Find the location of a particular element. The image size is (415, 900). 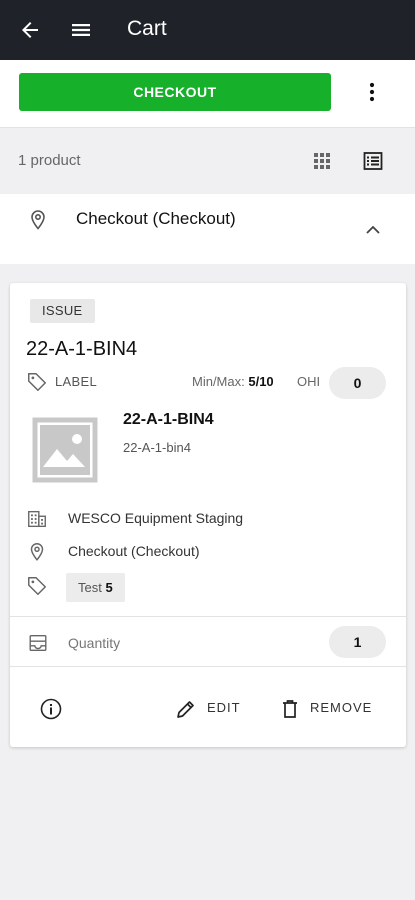

edit-label: EDIT is located at coordinates (224, 707).